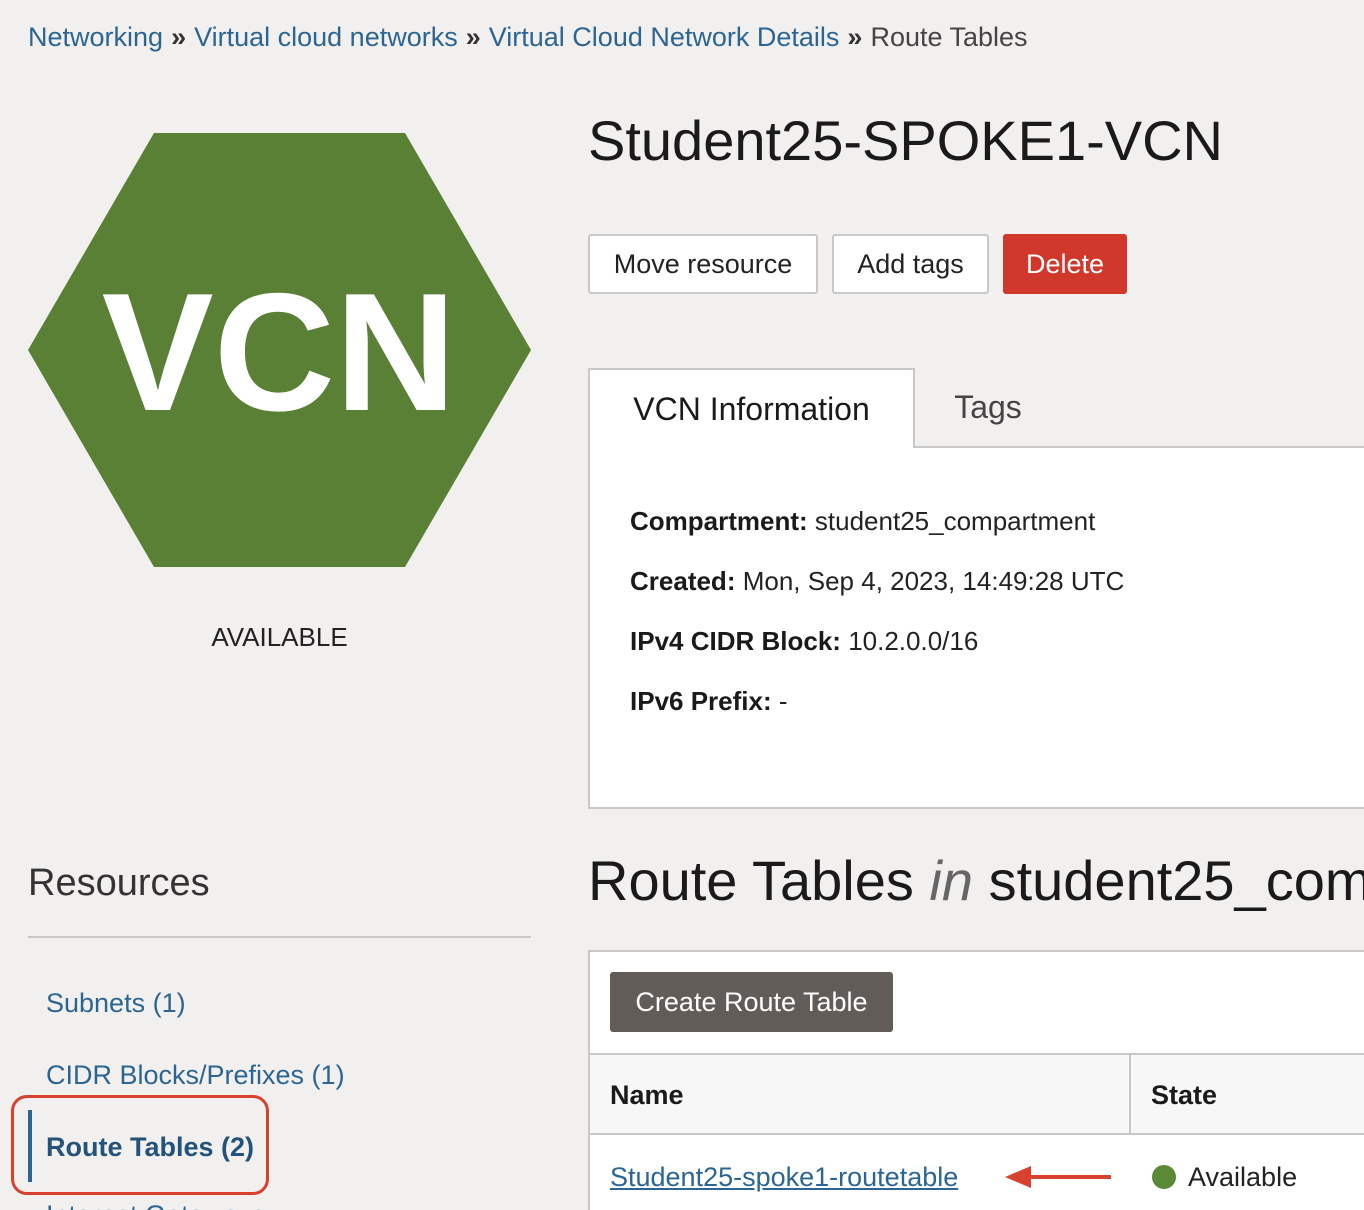 This screenshot has height=1210, width=1364. Describe the element at coordinates (783, 701) in the screenshot. I see `info-ipv6-value: -` at that location.